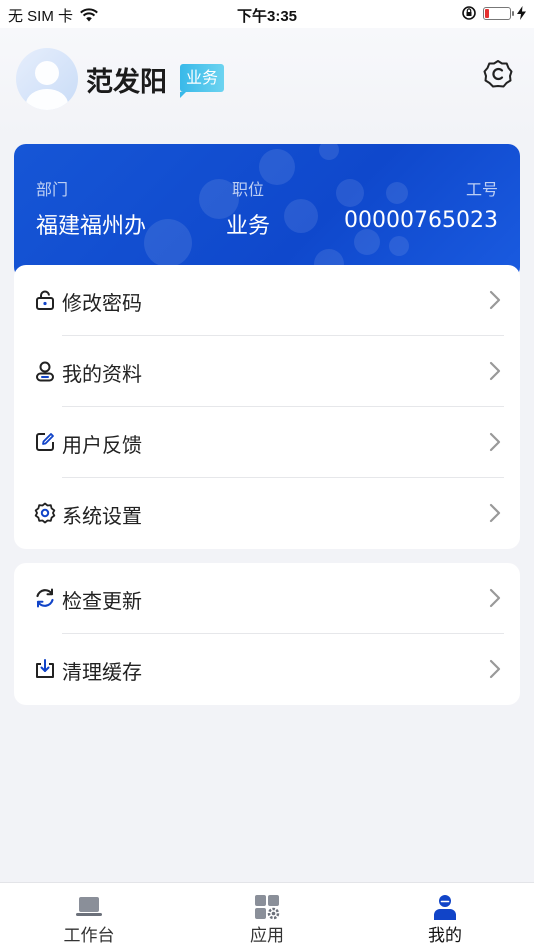 The height and width of the screenshot is (950, 534). I want to click on settings-c-icon, so click(498, 74).